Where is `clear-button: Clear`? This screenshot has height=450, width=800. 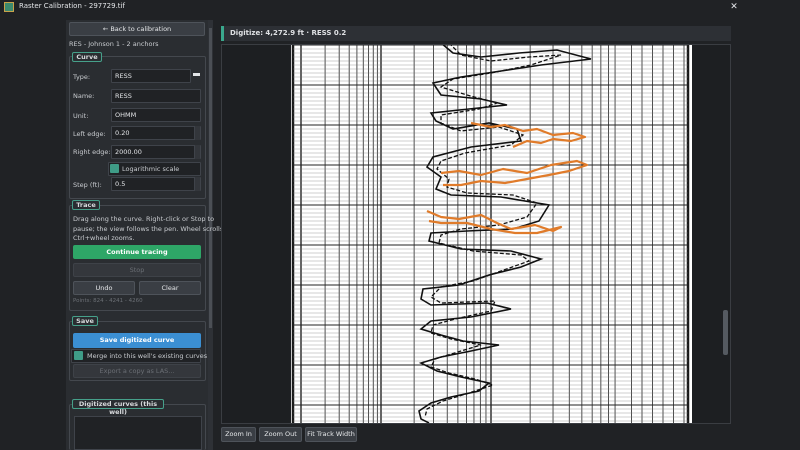 clear-button: Clear is located at coordinates (170, 288).